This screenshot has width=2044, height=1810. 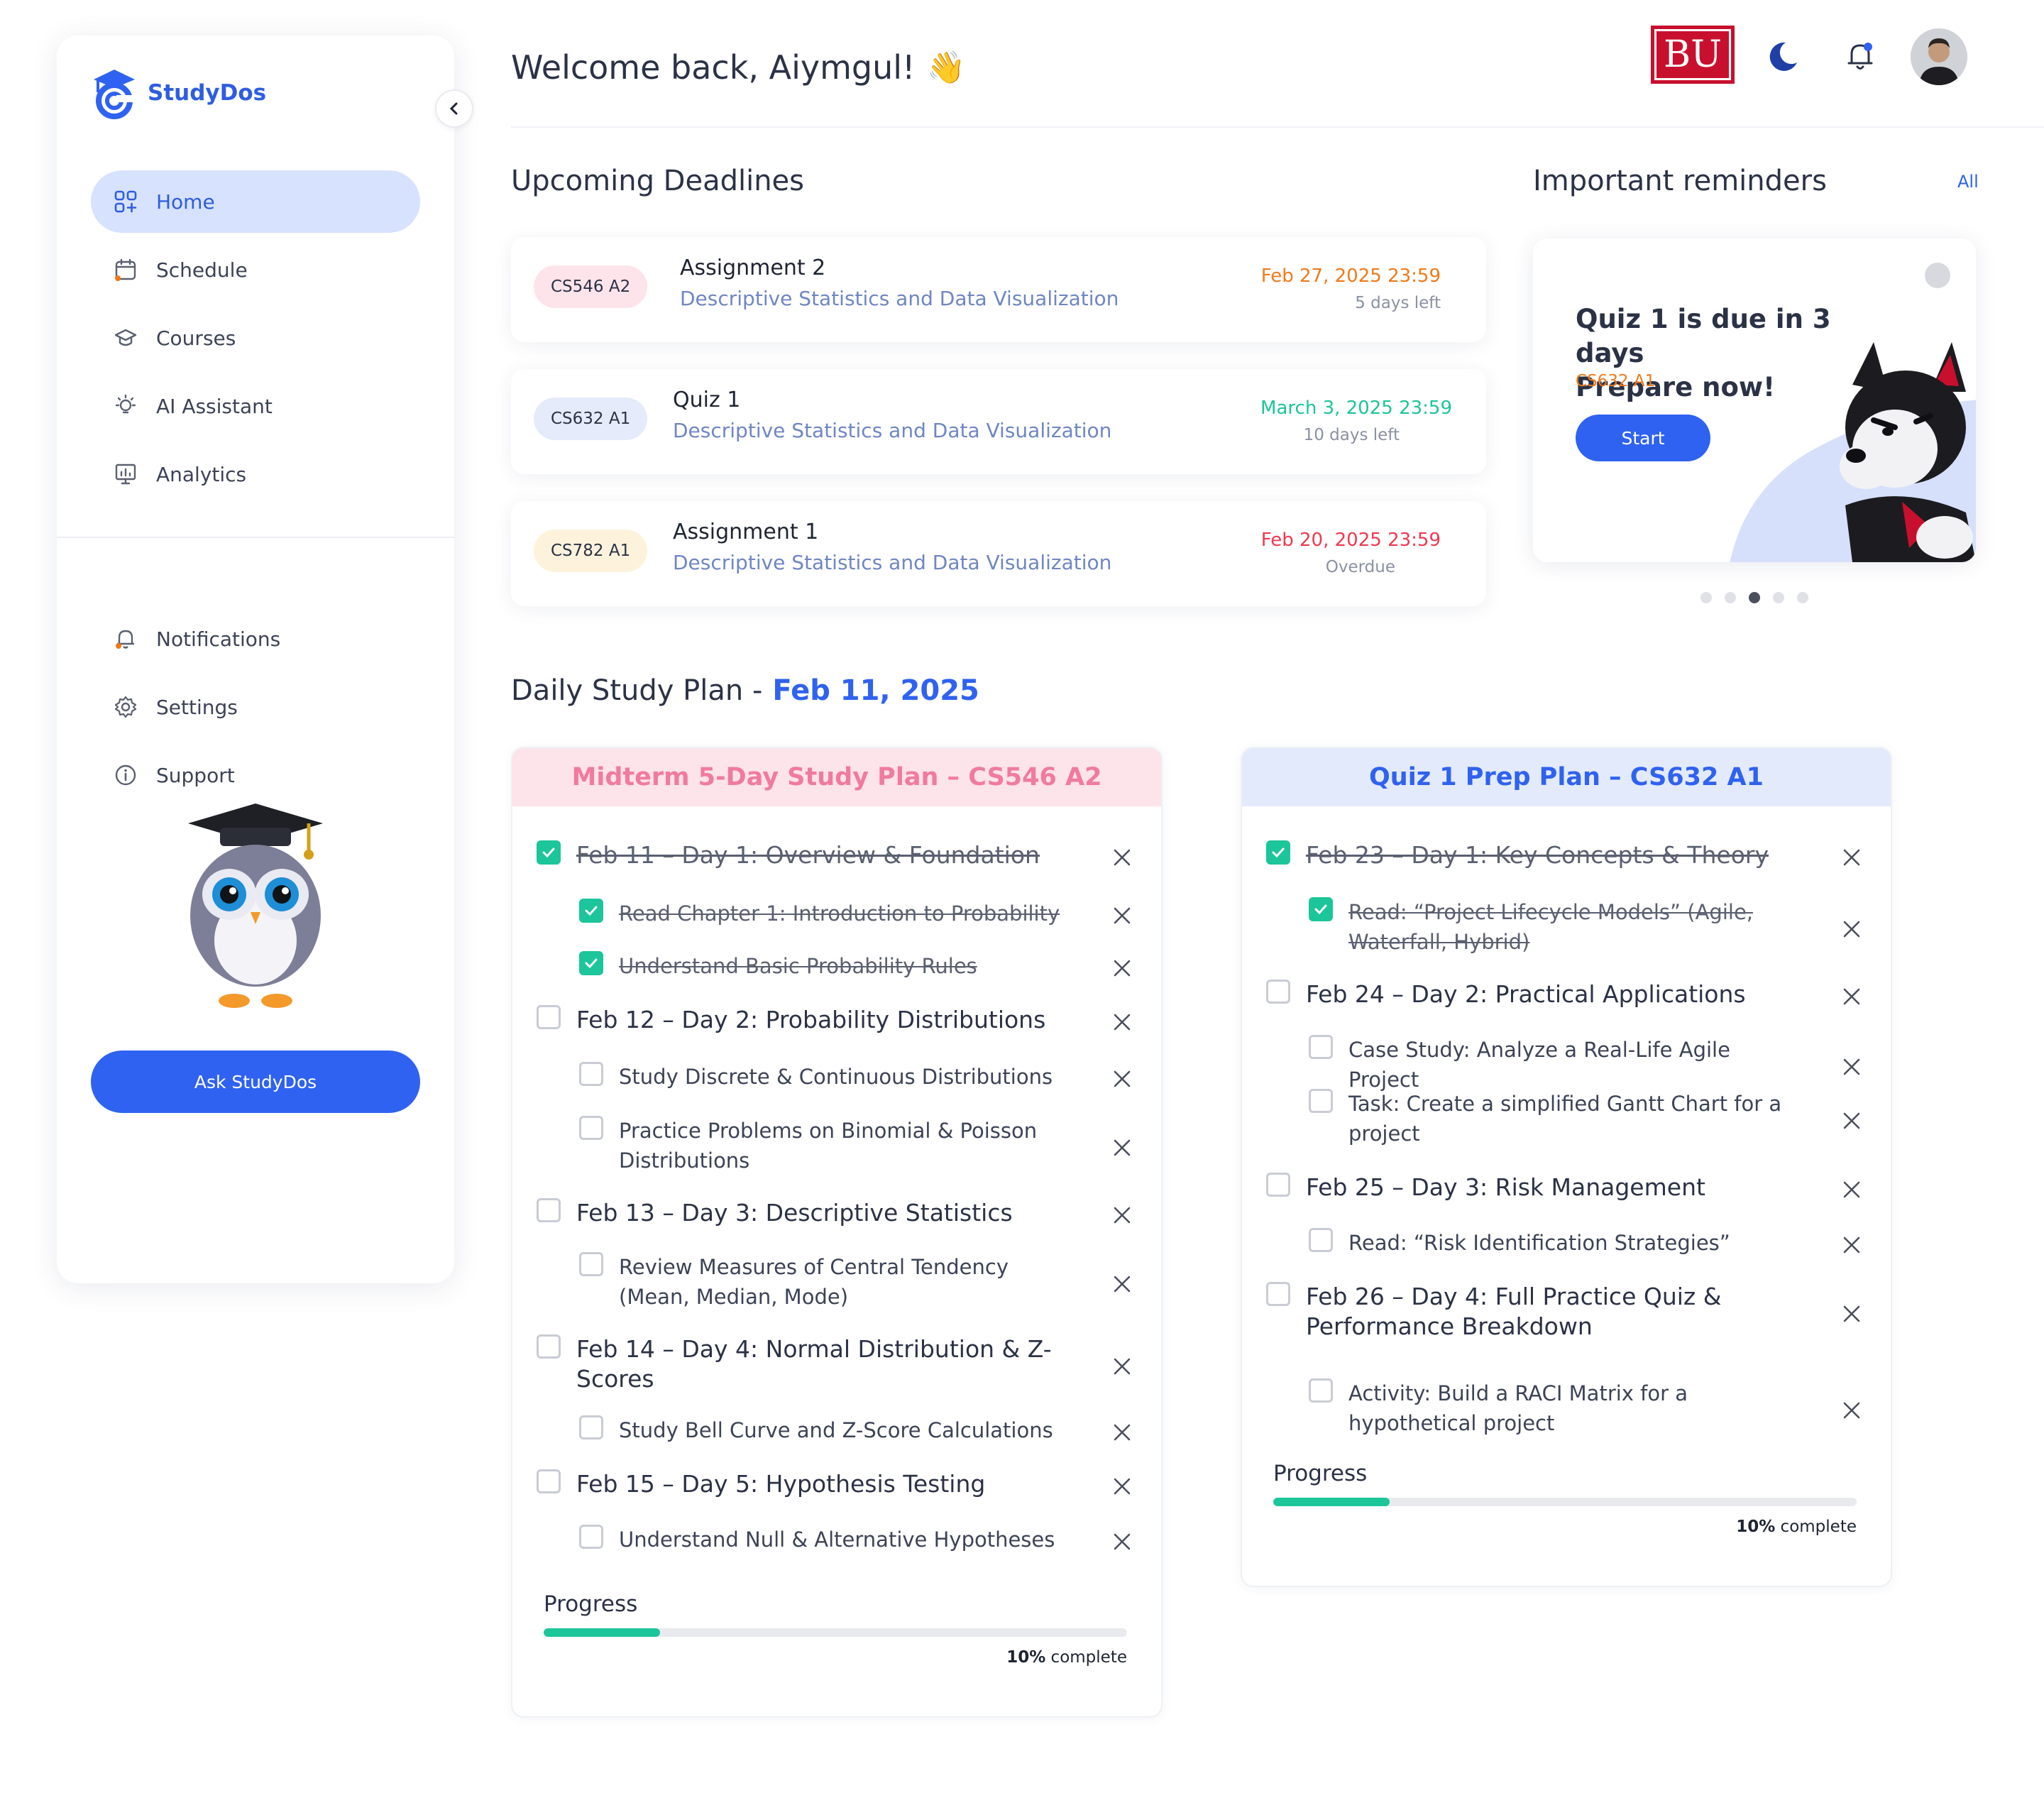 What do you see at coordinates (745, 690) in the screenshot?
I see `study-plan-heading: Daily Study Plan - Feb 11, 2025` at bounding box center [745, 690].